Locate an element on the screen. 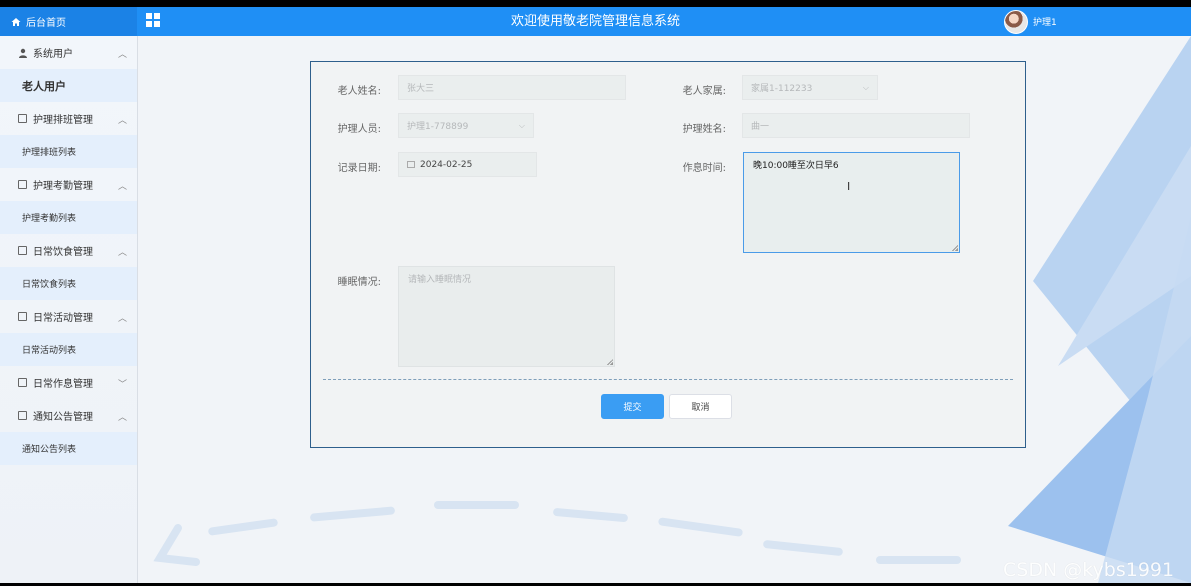 This screenshot has width=1191, height=586. cancel-button: 取消 is located at coordinates (700, 406).